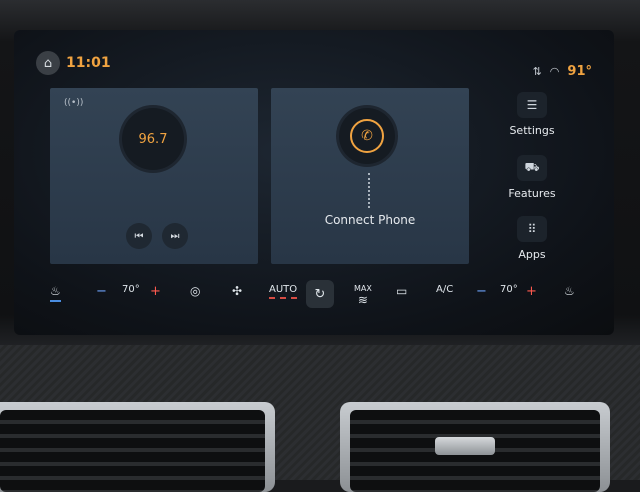  What do you see at coordinates (554, 71) in the screenshot?
I see `wifi-icon: ◠` at bounding box center [554, 71].